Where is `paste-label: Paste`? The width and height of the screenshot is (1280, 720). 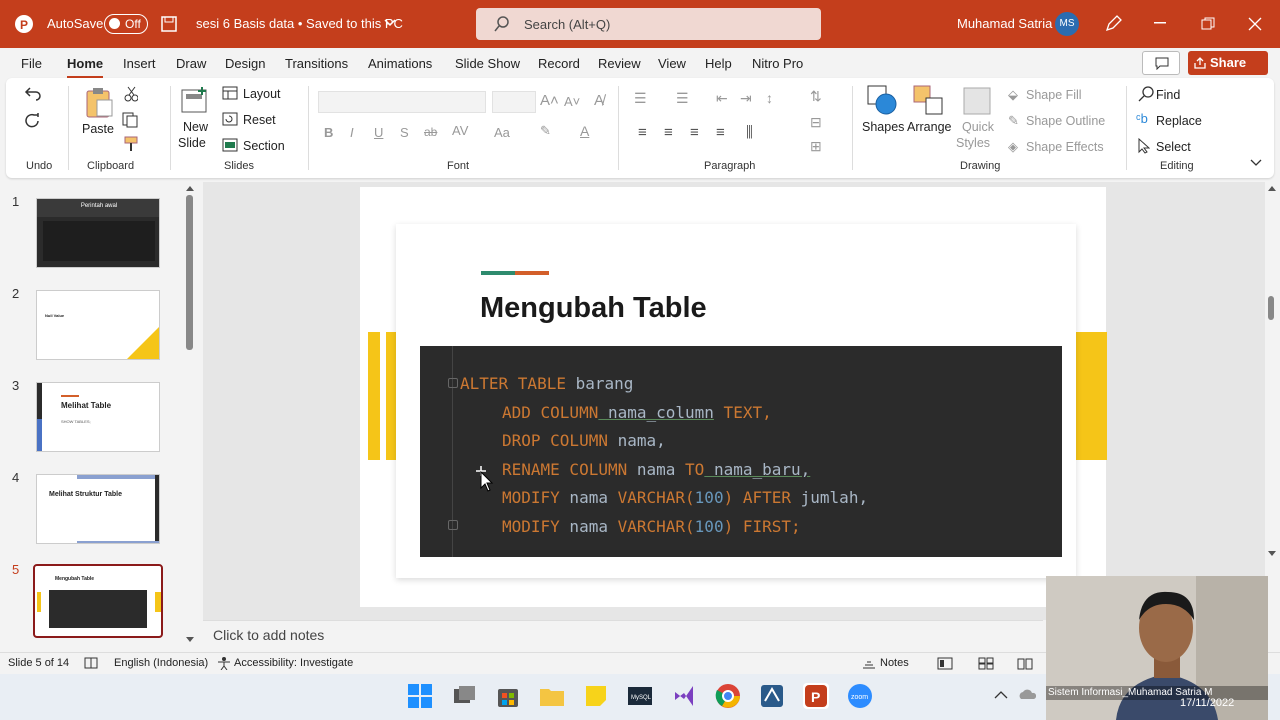 paste-label: Paste is located at coordinates (98, 129).